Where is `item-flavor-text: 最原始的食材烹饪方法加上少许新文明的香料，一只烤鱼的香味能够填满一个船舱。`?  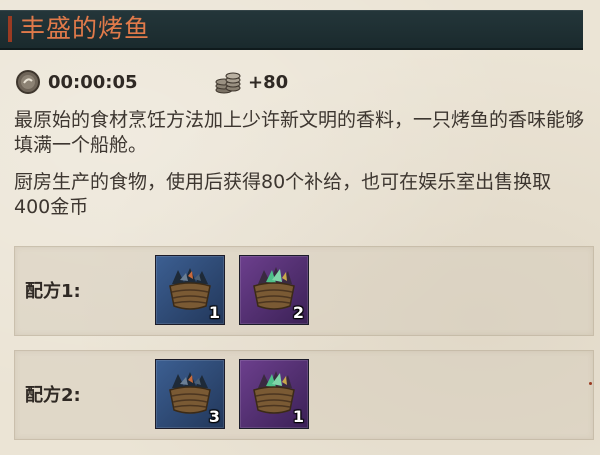 item-flavor-text: 最原始的食材烹饪方法加上少许新文明的香料，一只烤鱼的香味能够填满一个船舱。 is located at coordinates (299, 132).